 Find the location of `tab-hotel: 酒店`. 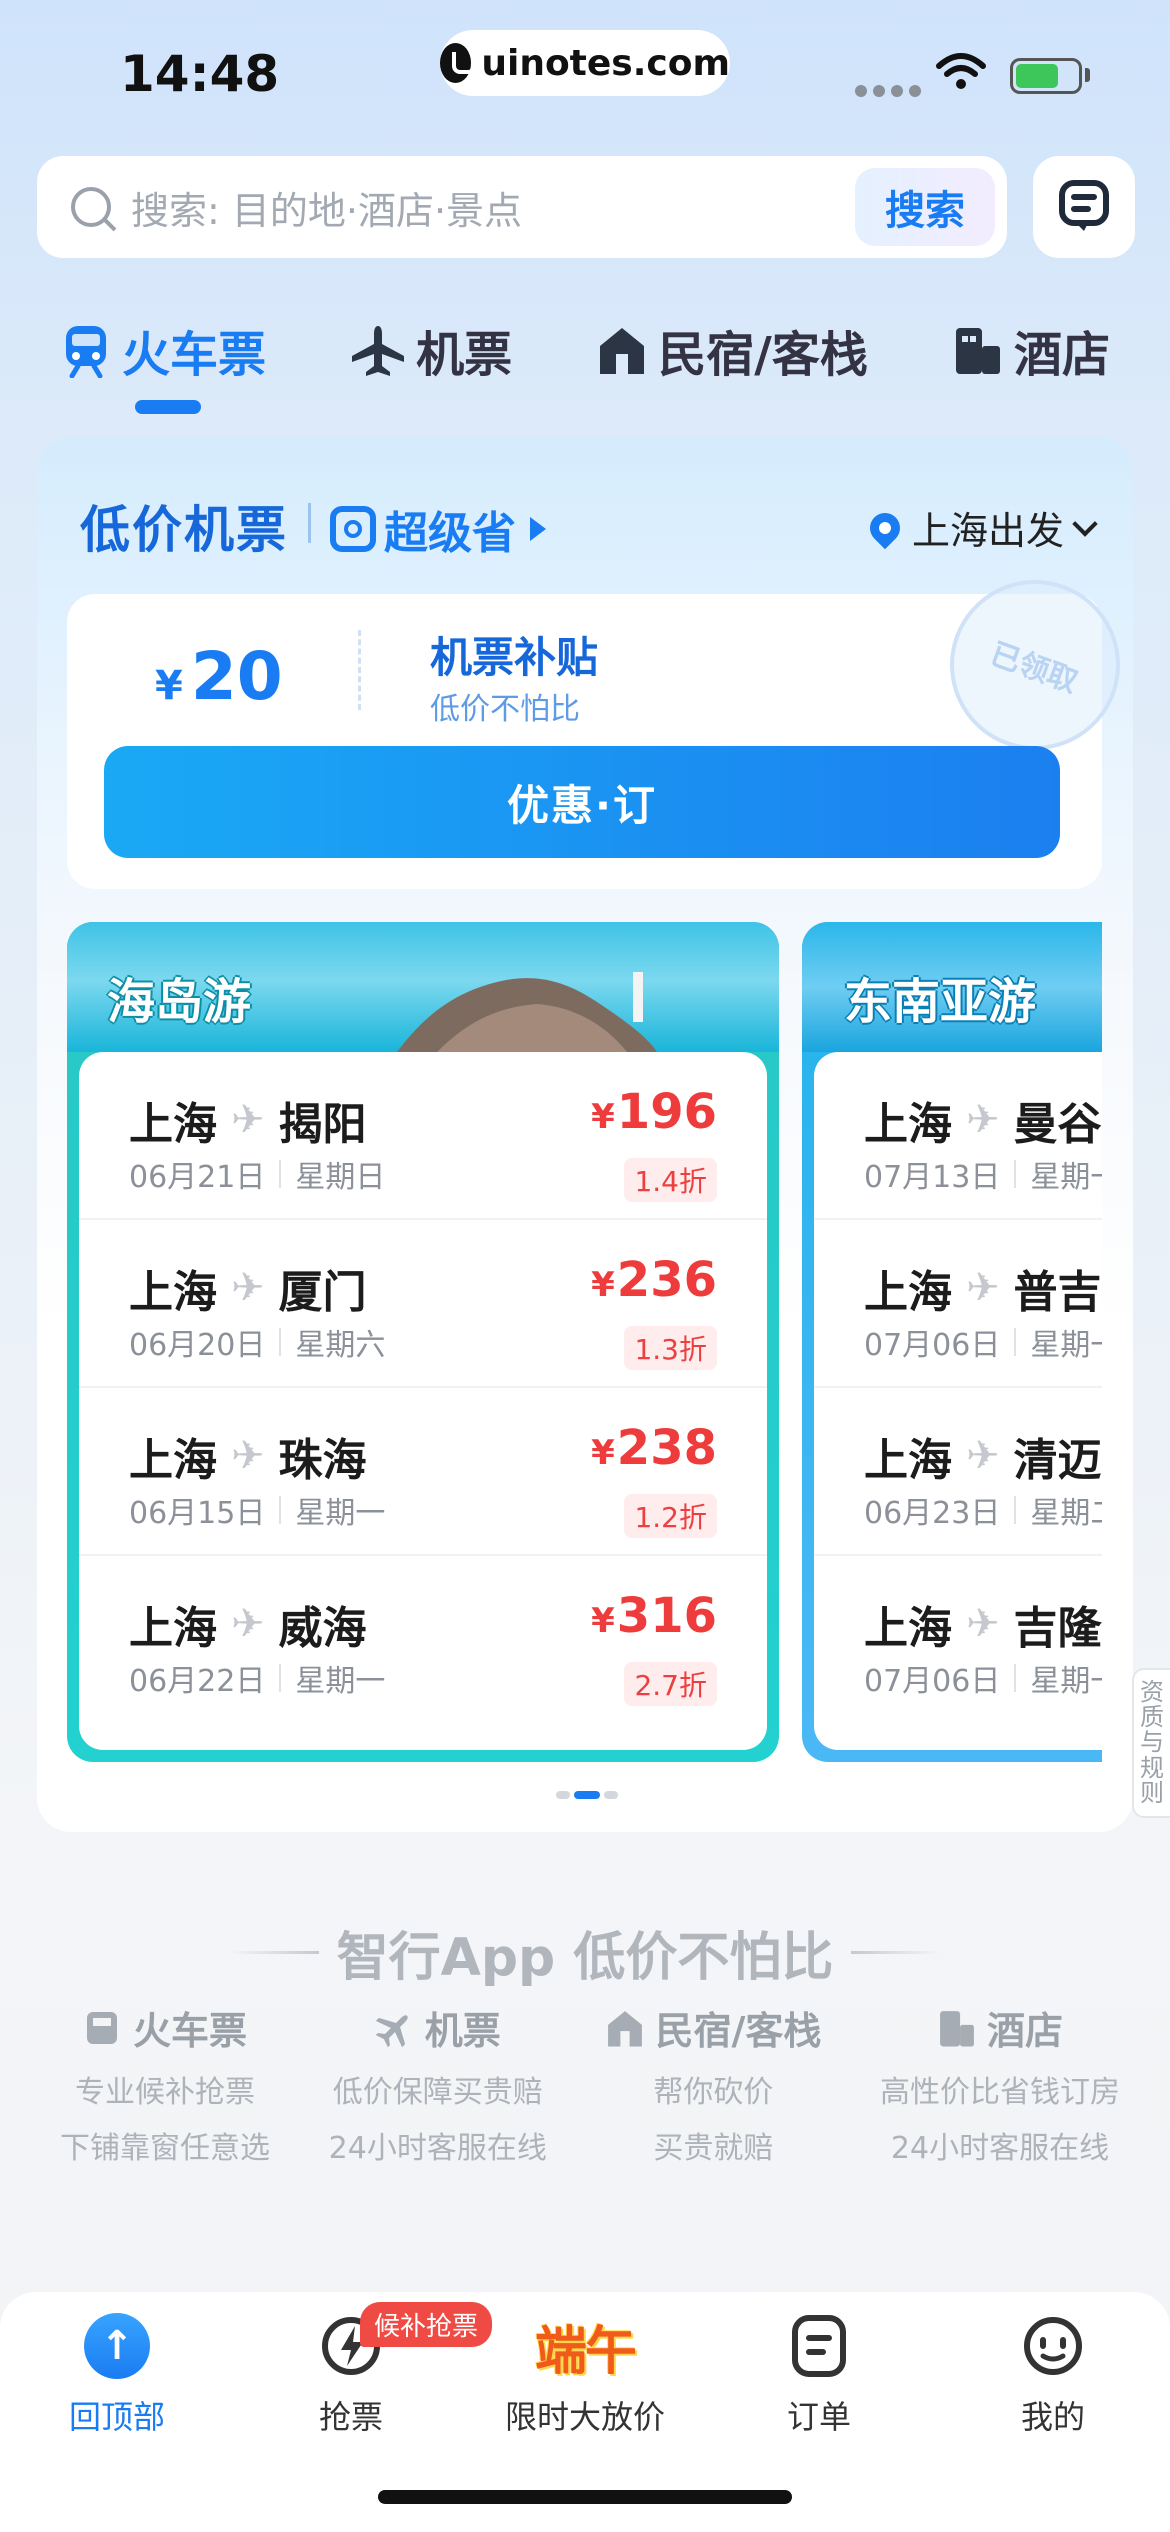

tab-hotel: 酒店 is located at coordinates (1031, 350).